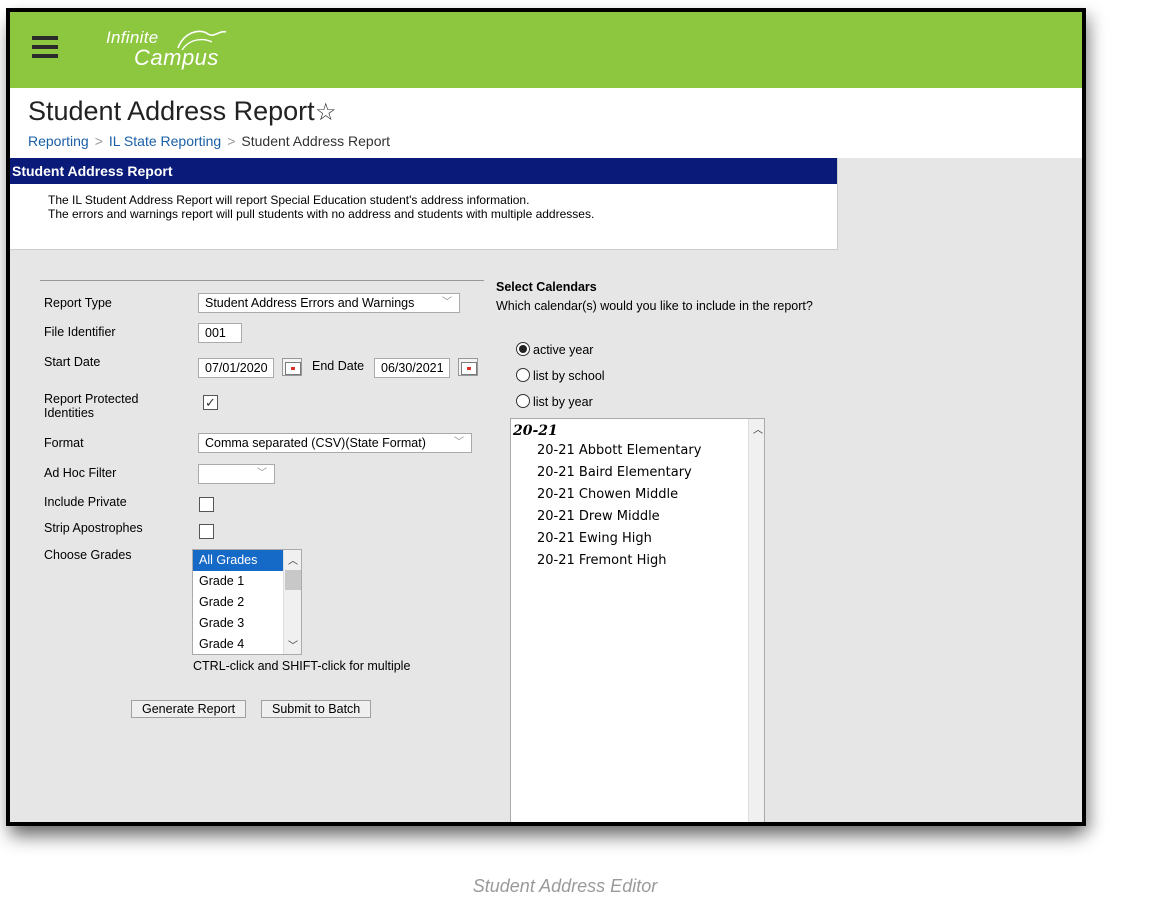  Describe the element at coordinates (563, 402) in the screenshot. I see `radio-label: list by year` at that location.